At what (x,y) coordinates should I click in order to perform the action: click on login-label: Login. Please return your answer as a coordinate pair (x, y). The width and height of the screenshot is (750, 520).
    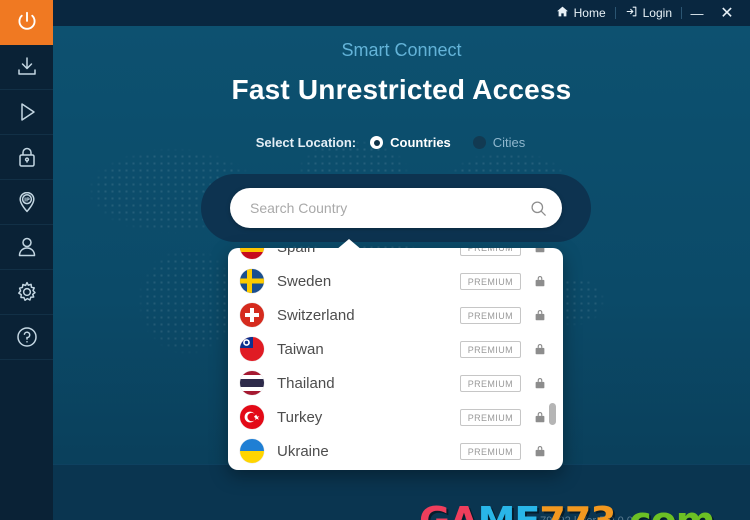
    Looking at the image, I should click on (657, 13).